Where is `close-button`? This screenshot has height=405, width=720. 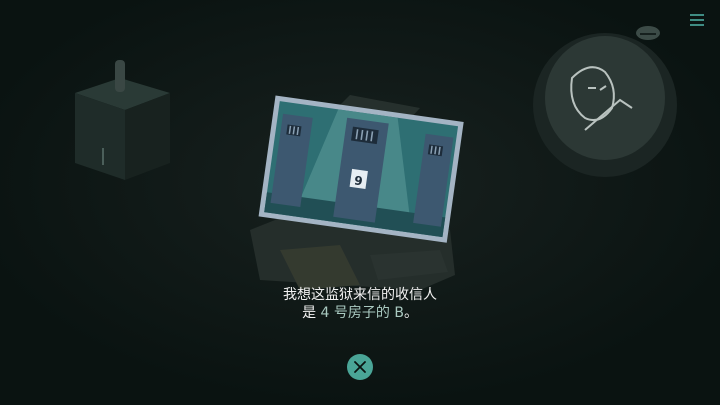 close-button is located at coordinates (360, 367).